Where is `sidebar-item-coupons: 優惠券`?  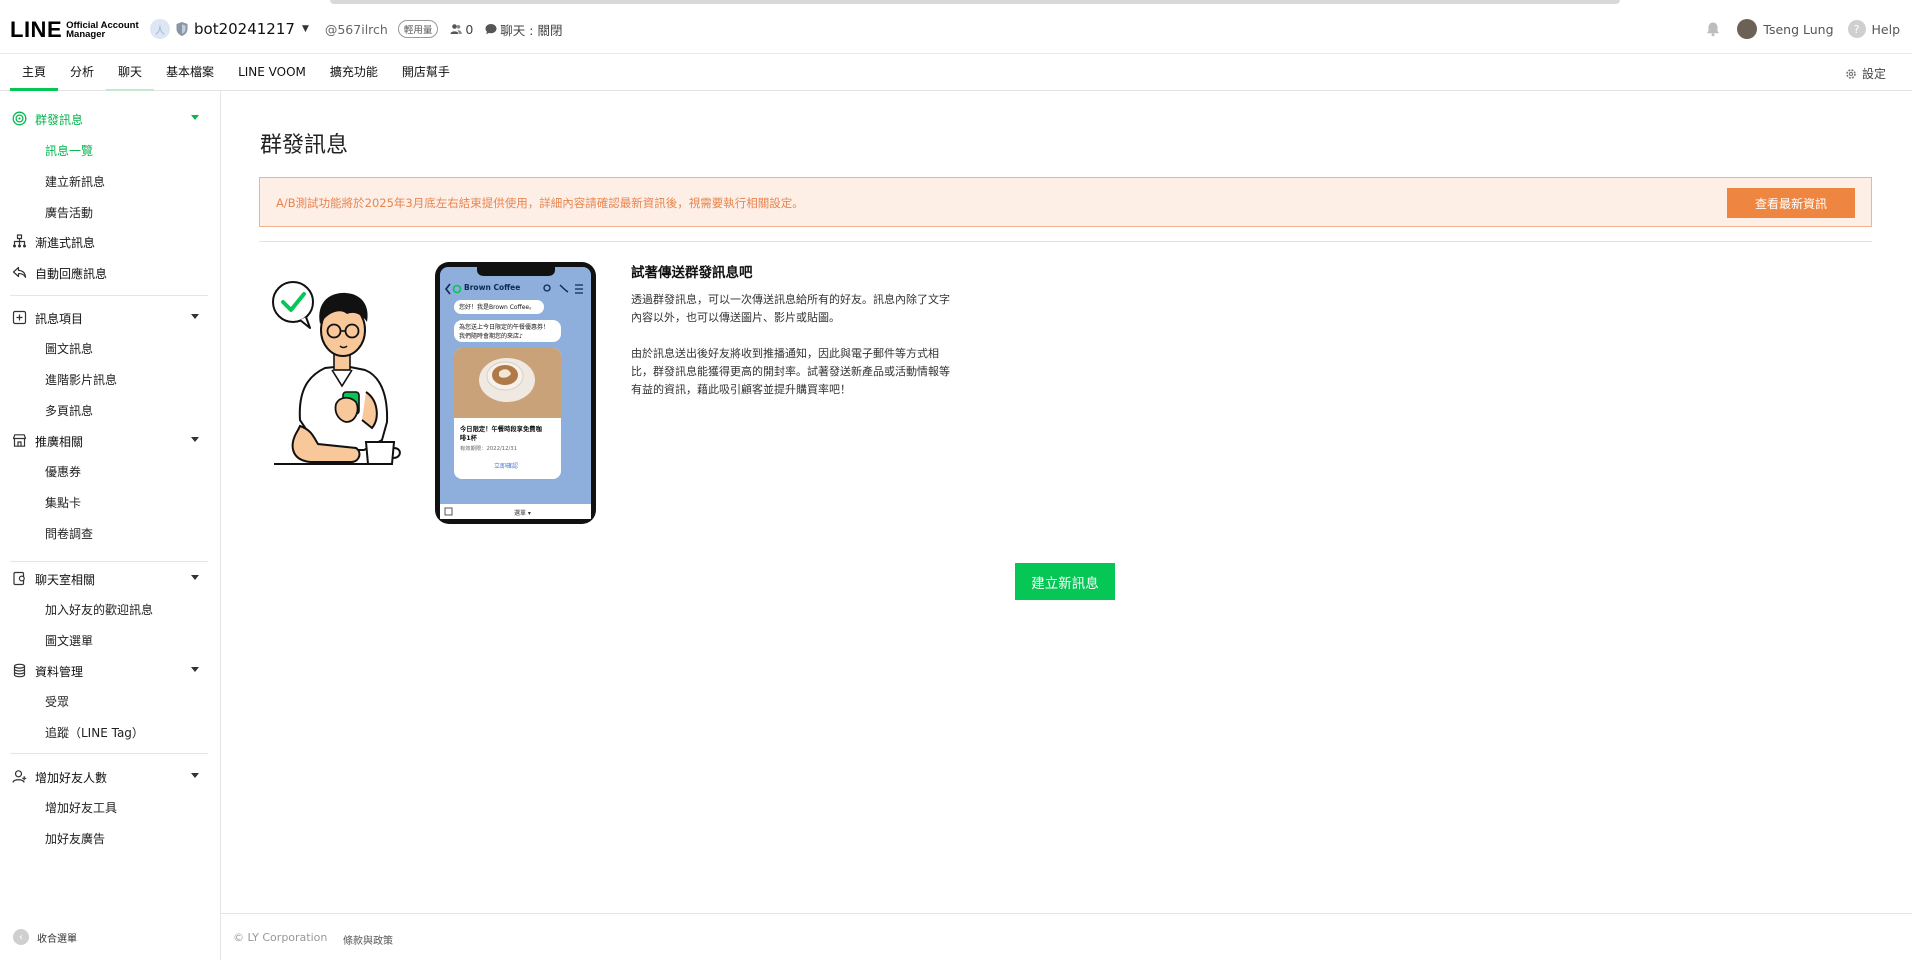
sidebar-item-coupons: 優惠券 is located at coordinates (63, 471).